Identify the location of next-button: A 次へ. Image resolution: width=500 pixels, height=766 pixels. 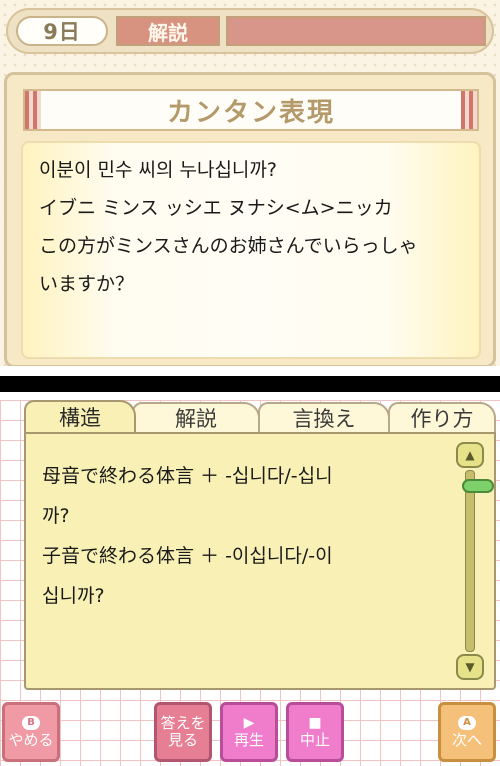
(467, 732).